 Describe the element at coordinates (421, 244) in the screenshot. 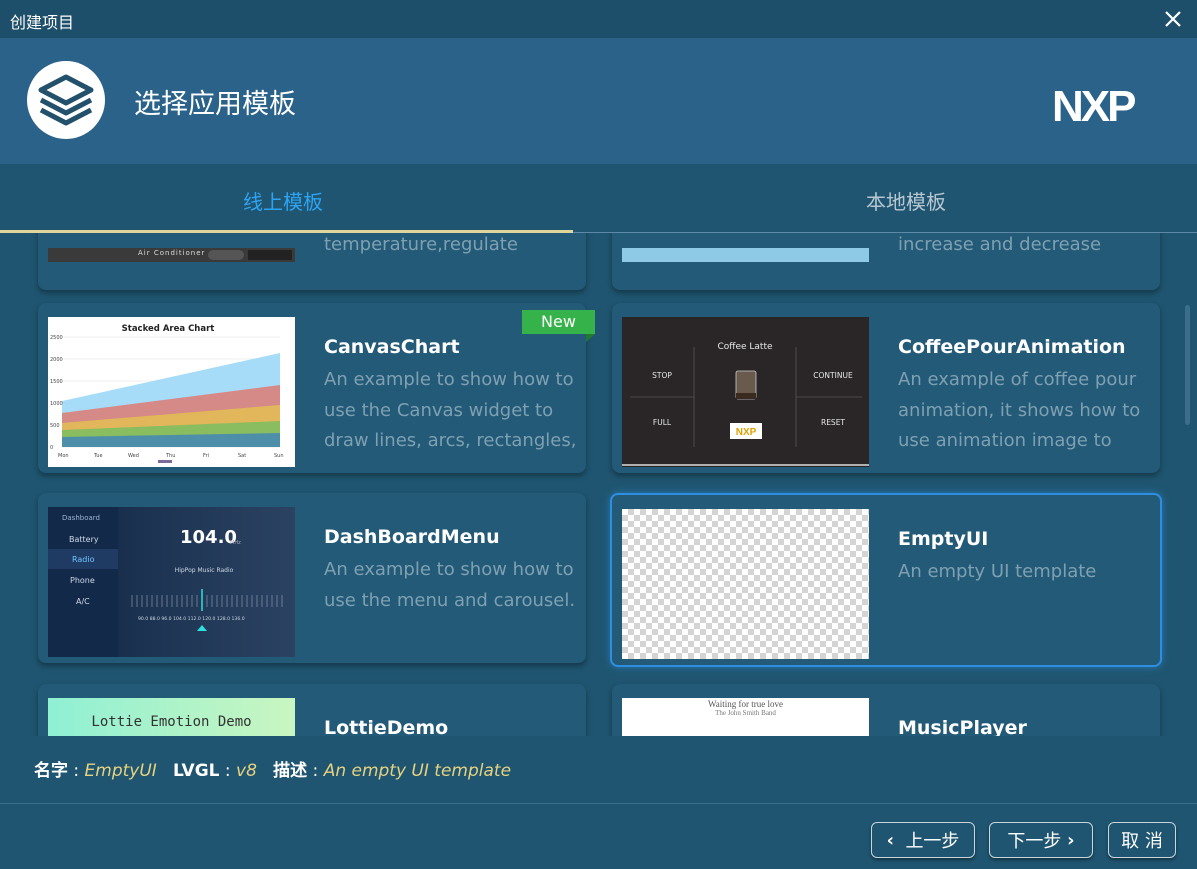

I see `template-description: temperature,regulate` at that location.